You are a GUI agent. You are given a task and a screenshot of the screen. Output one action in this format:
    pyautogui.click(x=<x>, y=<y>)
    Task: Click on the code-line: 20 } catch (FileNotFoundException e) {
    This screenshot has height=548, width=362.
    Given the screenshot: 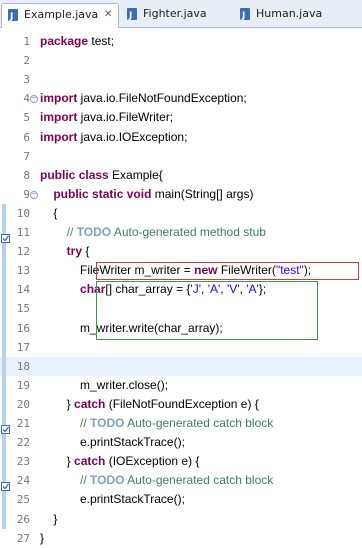 What is the action you would take?
    pyautogui.click(x=181, y=404)
    